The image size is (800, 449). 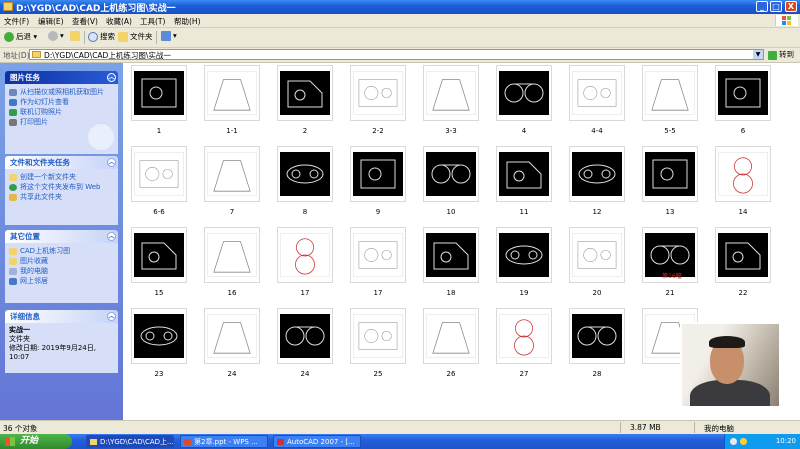 What do you see at coordinates (8, 6) in the screenshot?
I see `folder-icon` at bounding box center [8, 6].